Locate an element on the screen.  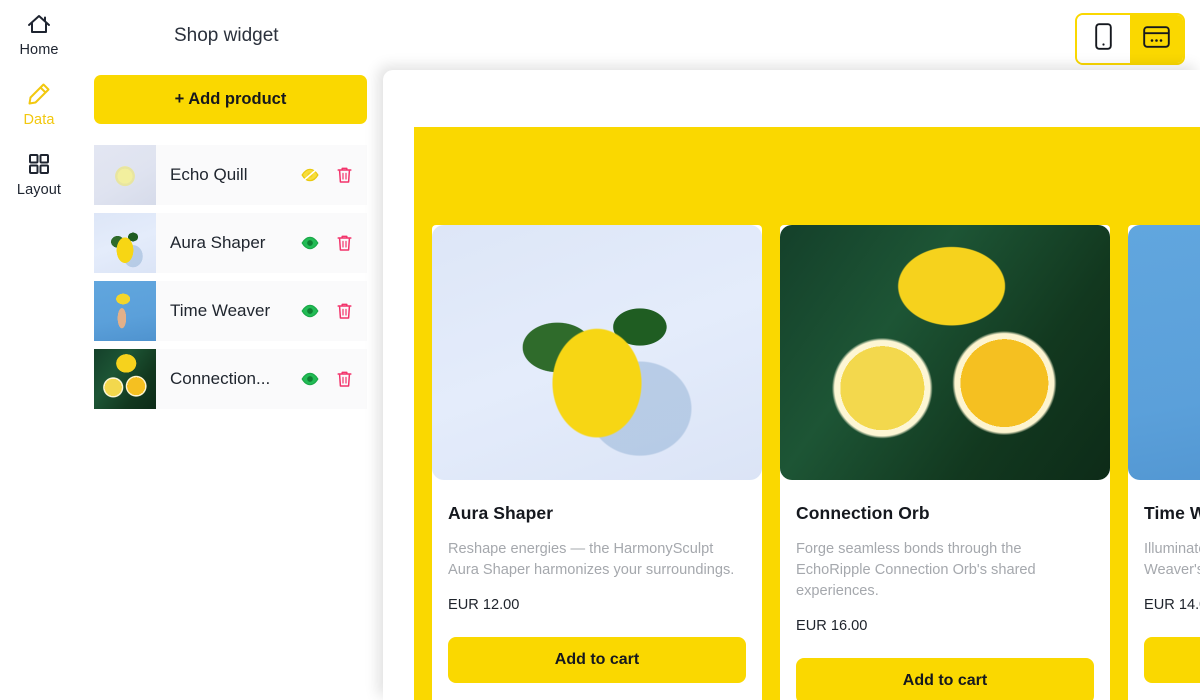
product-name: Time Weaver is located at coordinates (220, 310).